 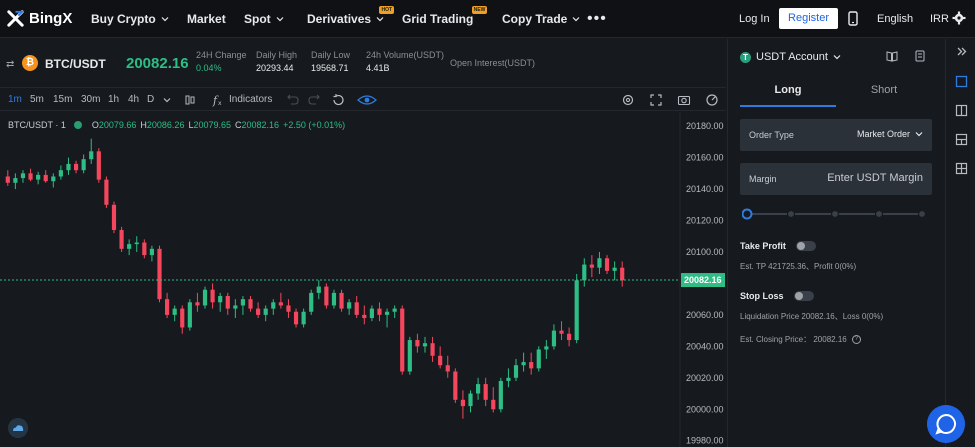 I want to click on camera-icon, so click(x=684, y=100).